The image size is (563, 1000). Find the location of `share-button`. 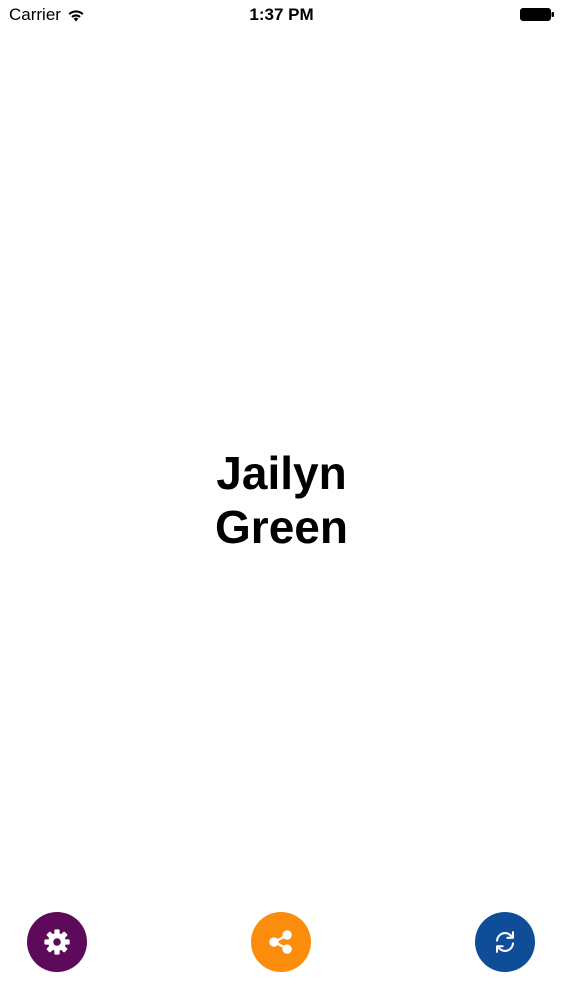

share-button is located at coordinates (281, 942).